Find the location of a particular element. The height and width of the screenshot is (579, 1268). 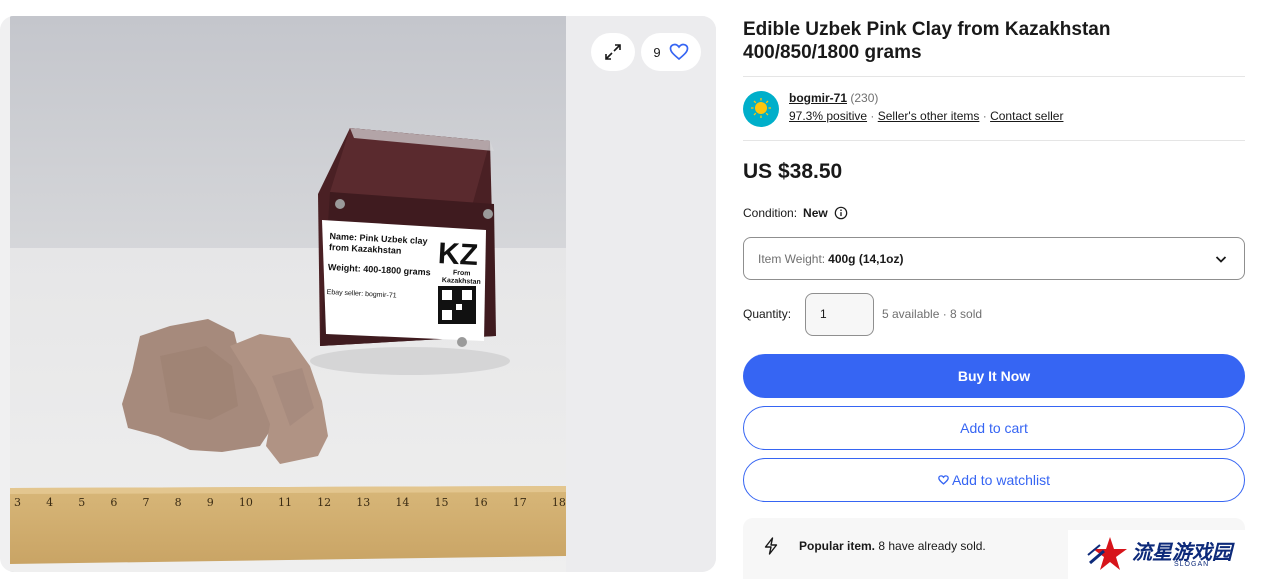

popular-item-text: Popular item. 8 have already sold. is located at coordinates (892, 546).